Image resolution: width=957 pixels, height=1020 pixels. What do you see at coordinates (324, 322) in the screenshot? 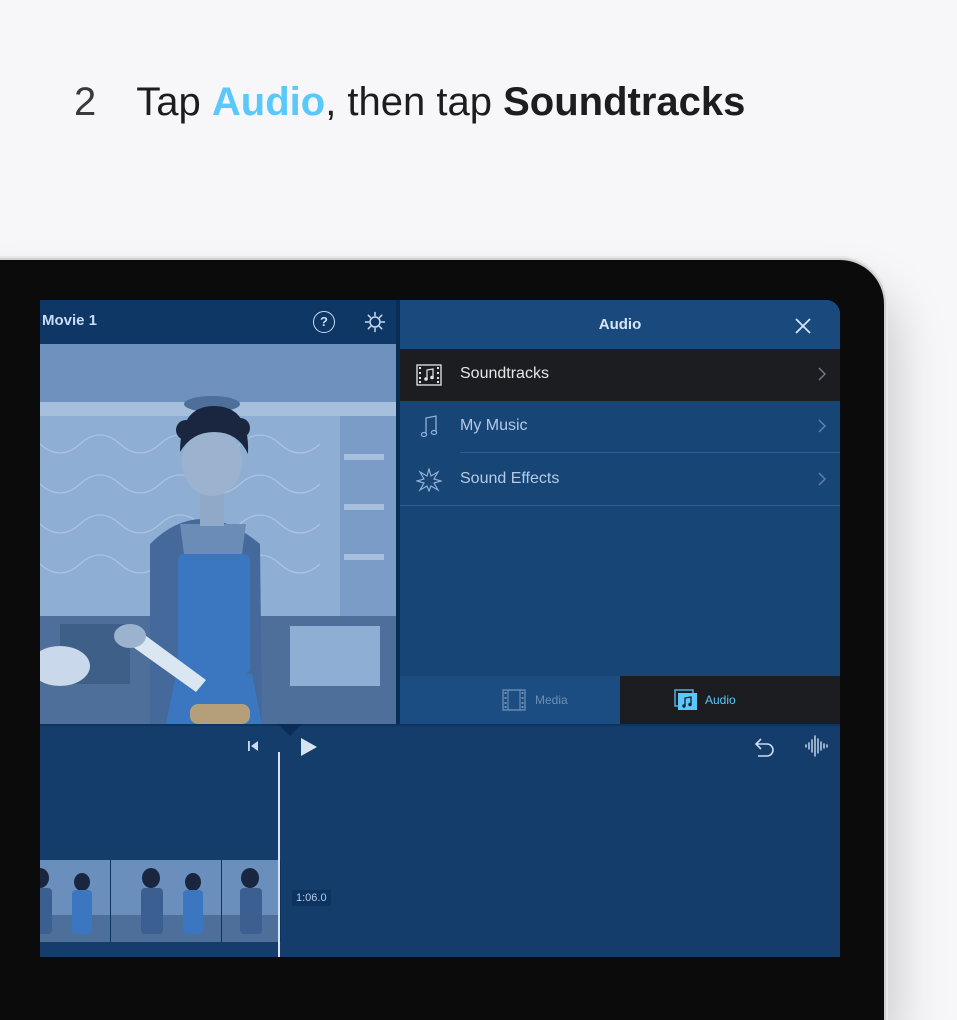
I see `help-icon: ?` at bounding box center [324, 322].